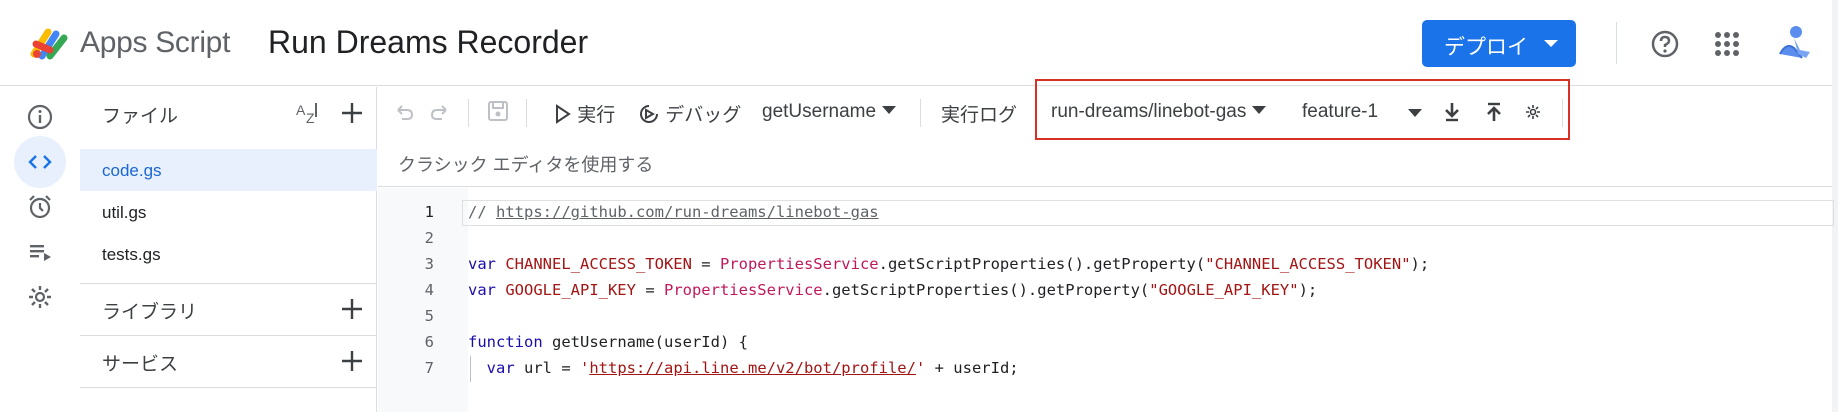 The image size is (1838, 412). Describe the element at coordinates (1616, 43) in the screenshot. I see `header-divider` at that location.